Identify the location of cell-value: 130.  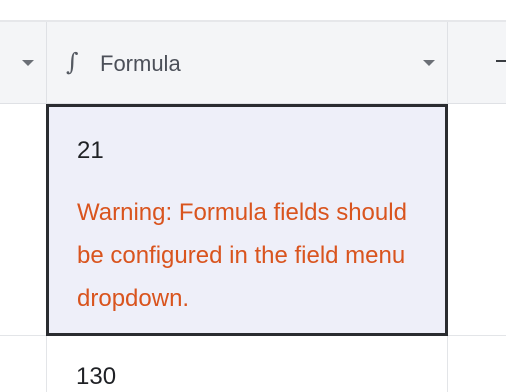
(96, 376).